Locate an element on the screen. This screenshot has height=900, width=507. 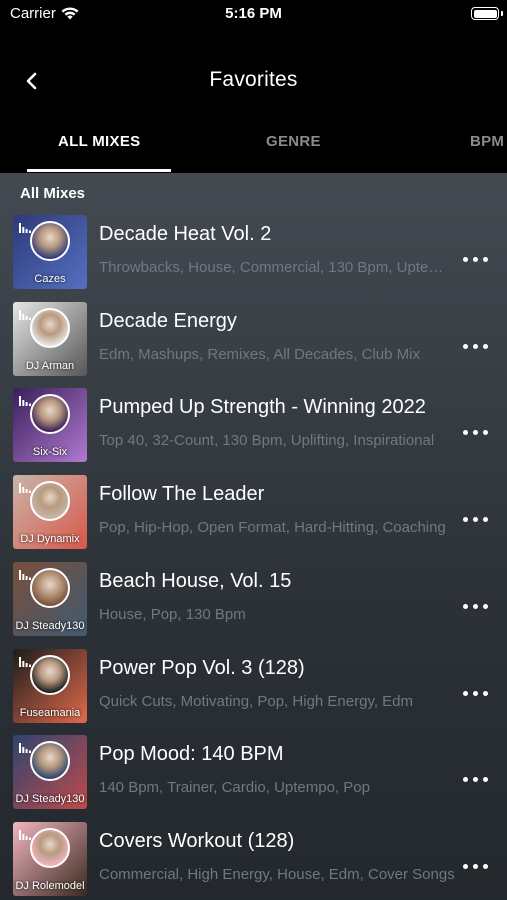
mix-artwork: DJ Rolemodel is located at coordinates (50, 858).